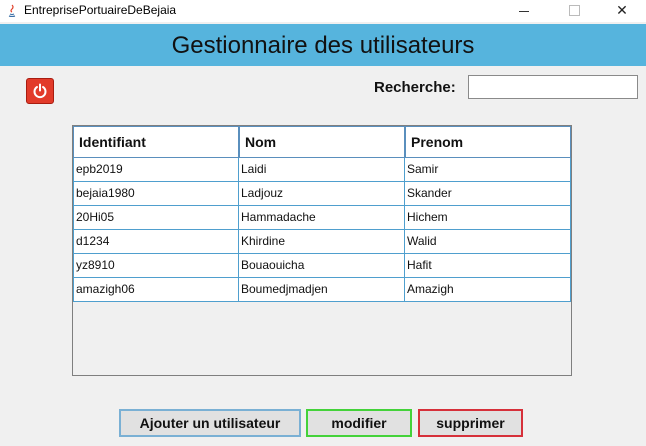  I want to click on column-header-identifiant: Identifiant, so click(156, 142).